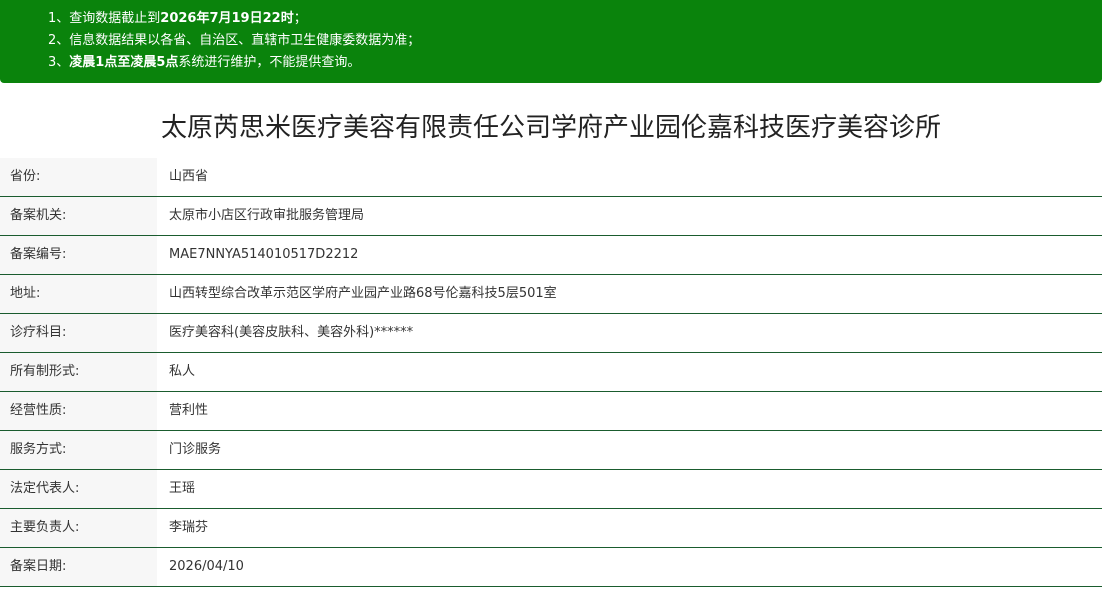 This screenshot has width=1102, height=590. Describe the element at coordinates (78, 294) in the screenshot. I see `row-label: 地址:` at that location.